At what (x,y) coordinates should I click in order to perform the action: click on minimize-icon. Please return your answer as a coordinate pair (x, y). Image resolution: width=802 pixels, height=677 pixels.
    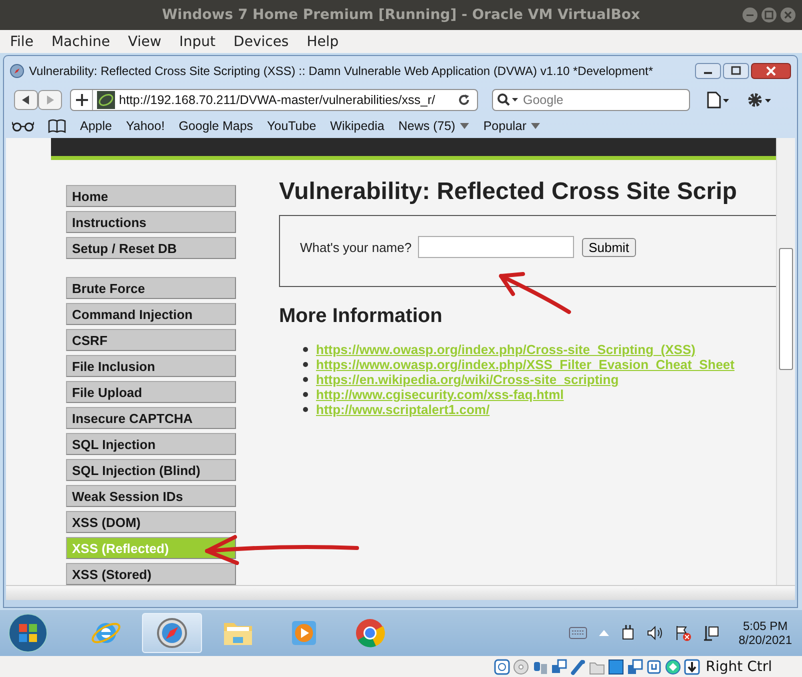
    Looking at the image, I should click on (708, 71).